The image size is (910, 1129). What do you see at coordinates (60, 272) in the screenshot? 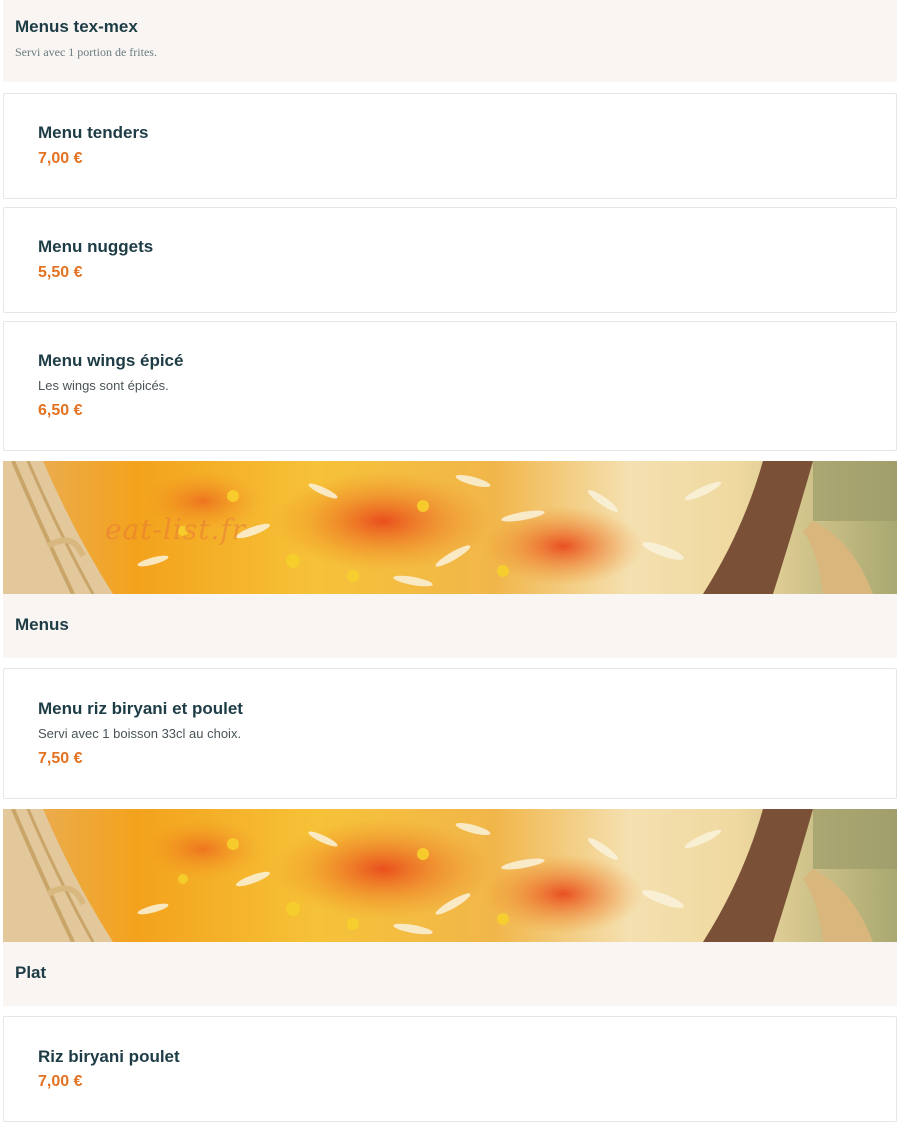
I see `item-price: 5,50 €` at bounding box center [60, 272].